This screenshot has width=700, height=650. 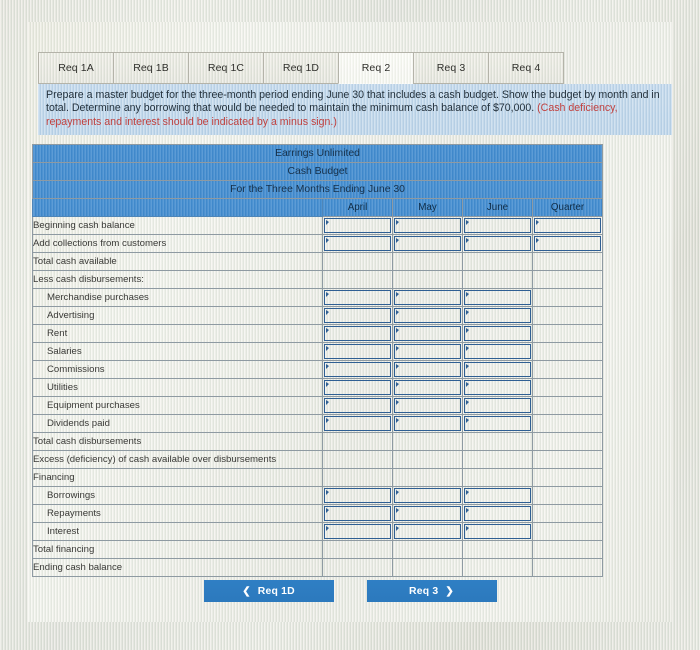 I want to click on prev-requirement-label: Req 1D, so click(x=276, y=591).